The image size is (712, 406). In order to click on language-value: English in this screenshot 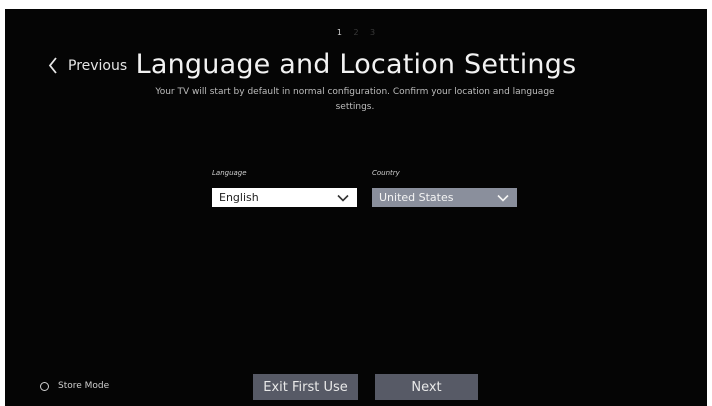, I will do `click(239, 197)`.